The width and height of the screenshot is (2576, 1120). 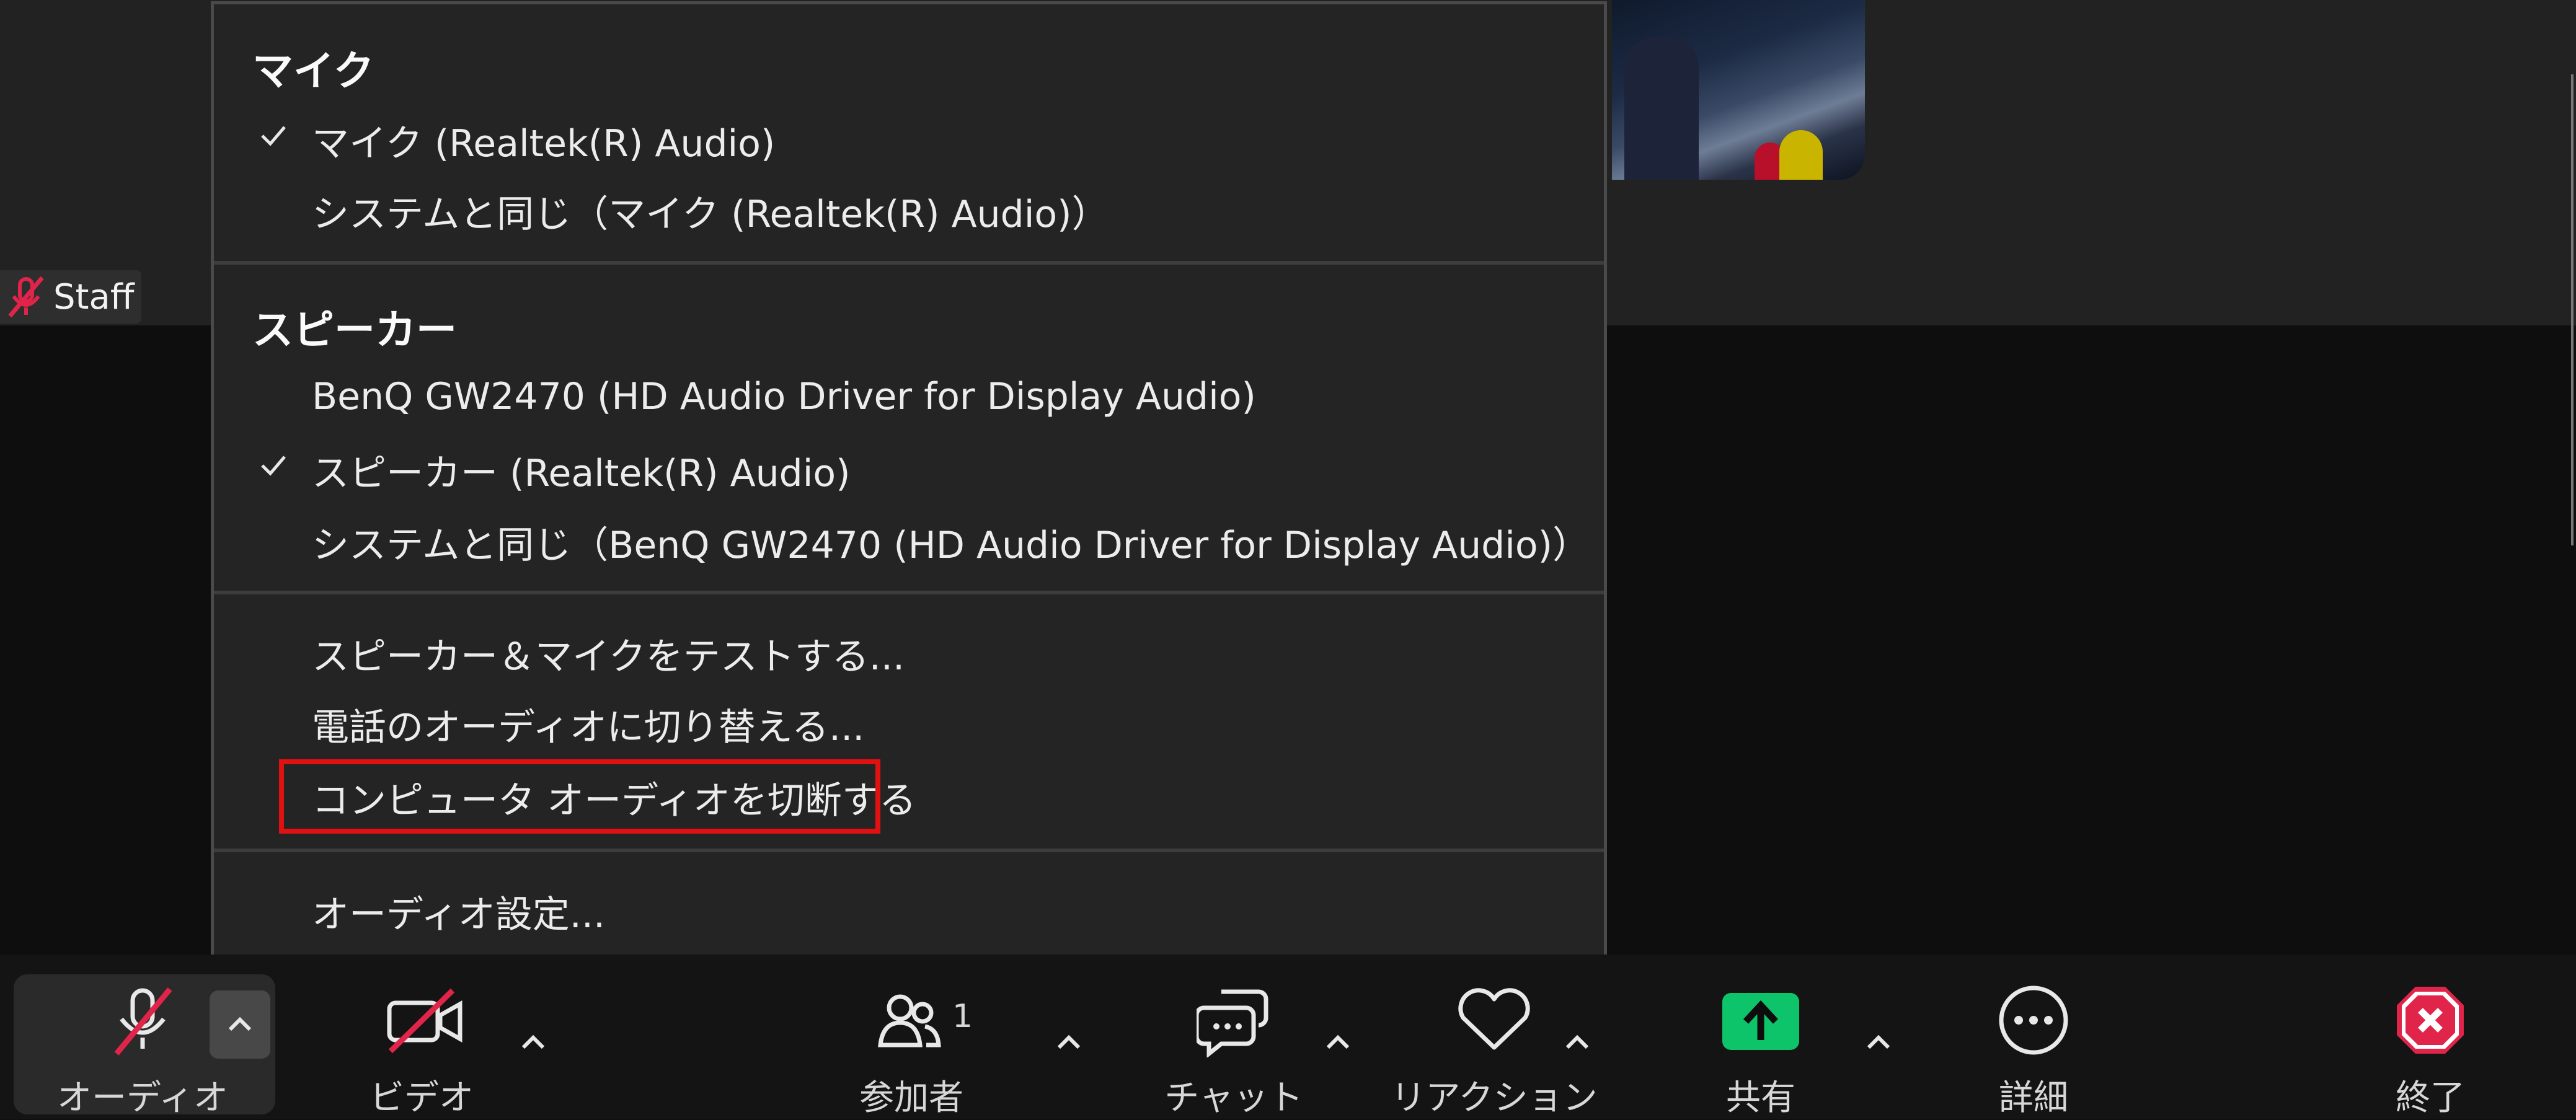 What do you see at coordinates (1494, 1098) in the screenshot?
I see `reactions-label: リアクション` at bounding box center [1494, 1098].